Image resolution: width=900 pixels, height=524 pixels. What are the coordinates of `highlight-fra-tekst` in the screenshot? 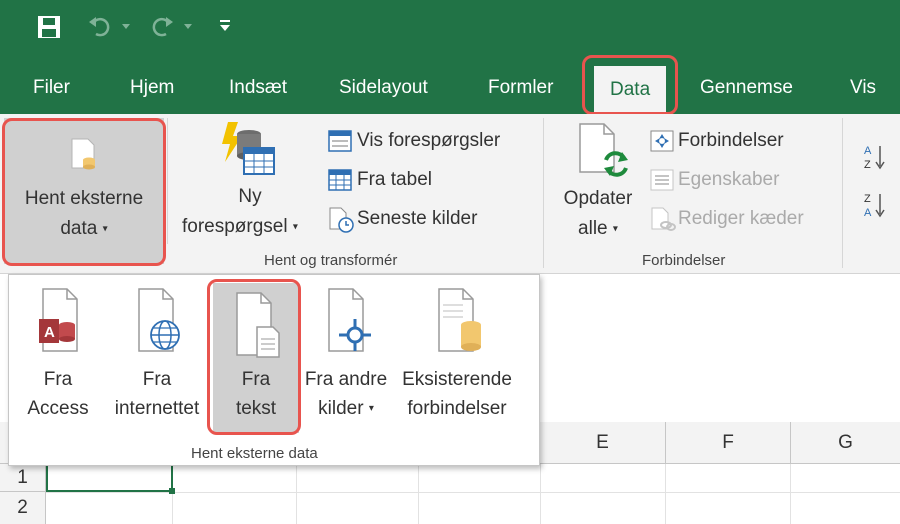 It's located at (254, 357).